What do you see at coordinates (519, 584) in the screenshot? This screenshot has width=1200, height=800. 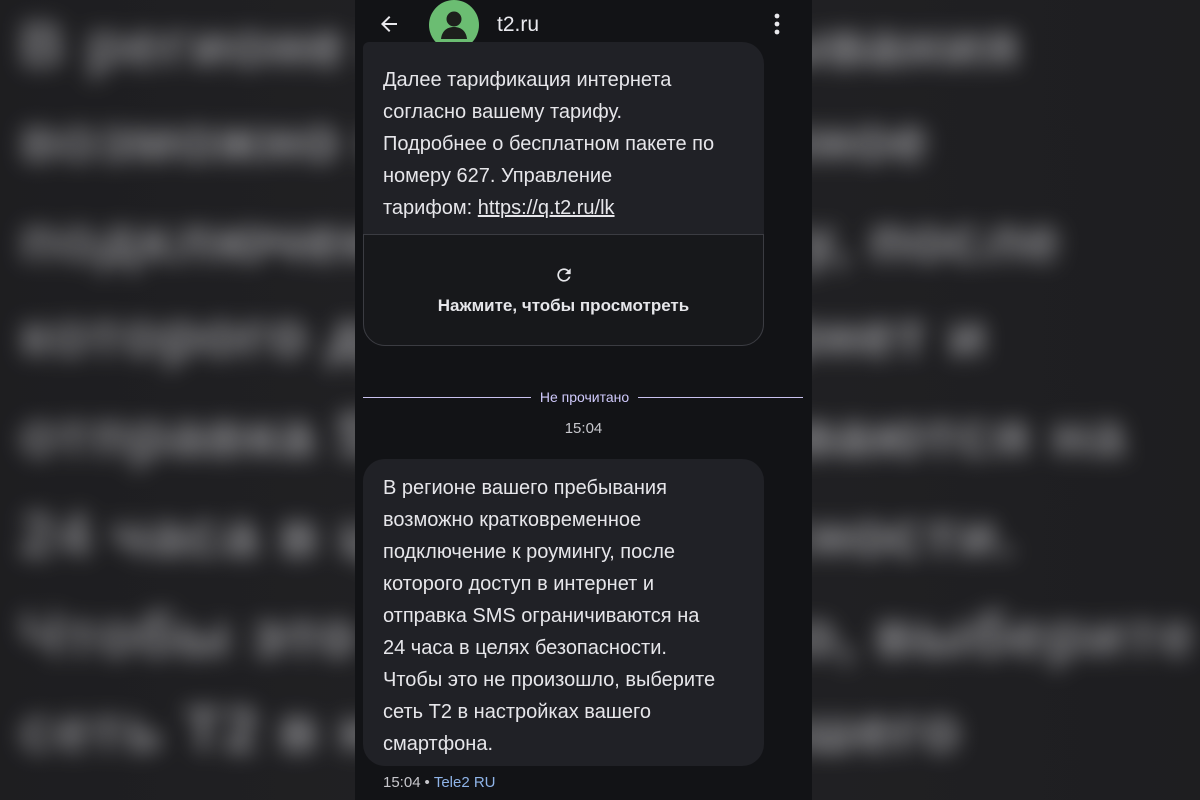 I see `message-line: которого доступ в интернет и` at bounding box center [519, 584].